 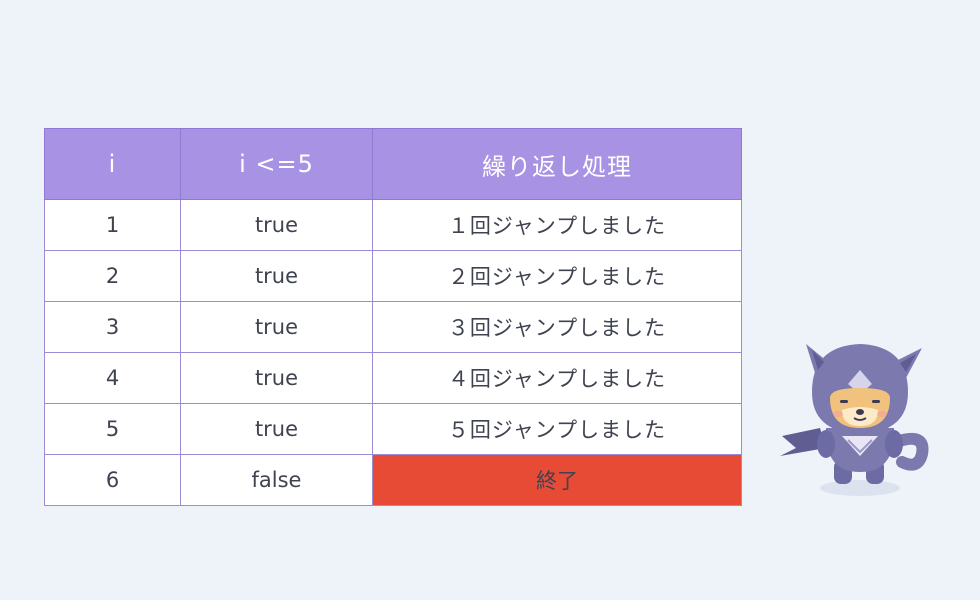 What do you see at coordinates (557, 429) in the screenshot?
I see `cell-result: ５回ジャンプしました` at bounding box center [557, 429].